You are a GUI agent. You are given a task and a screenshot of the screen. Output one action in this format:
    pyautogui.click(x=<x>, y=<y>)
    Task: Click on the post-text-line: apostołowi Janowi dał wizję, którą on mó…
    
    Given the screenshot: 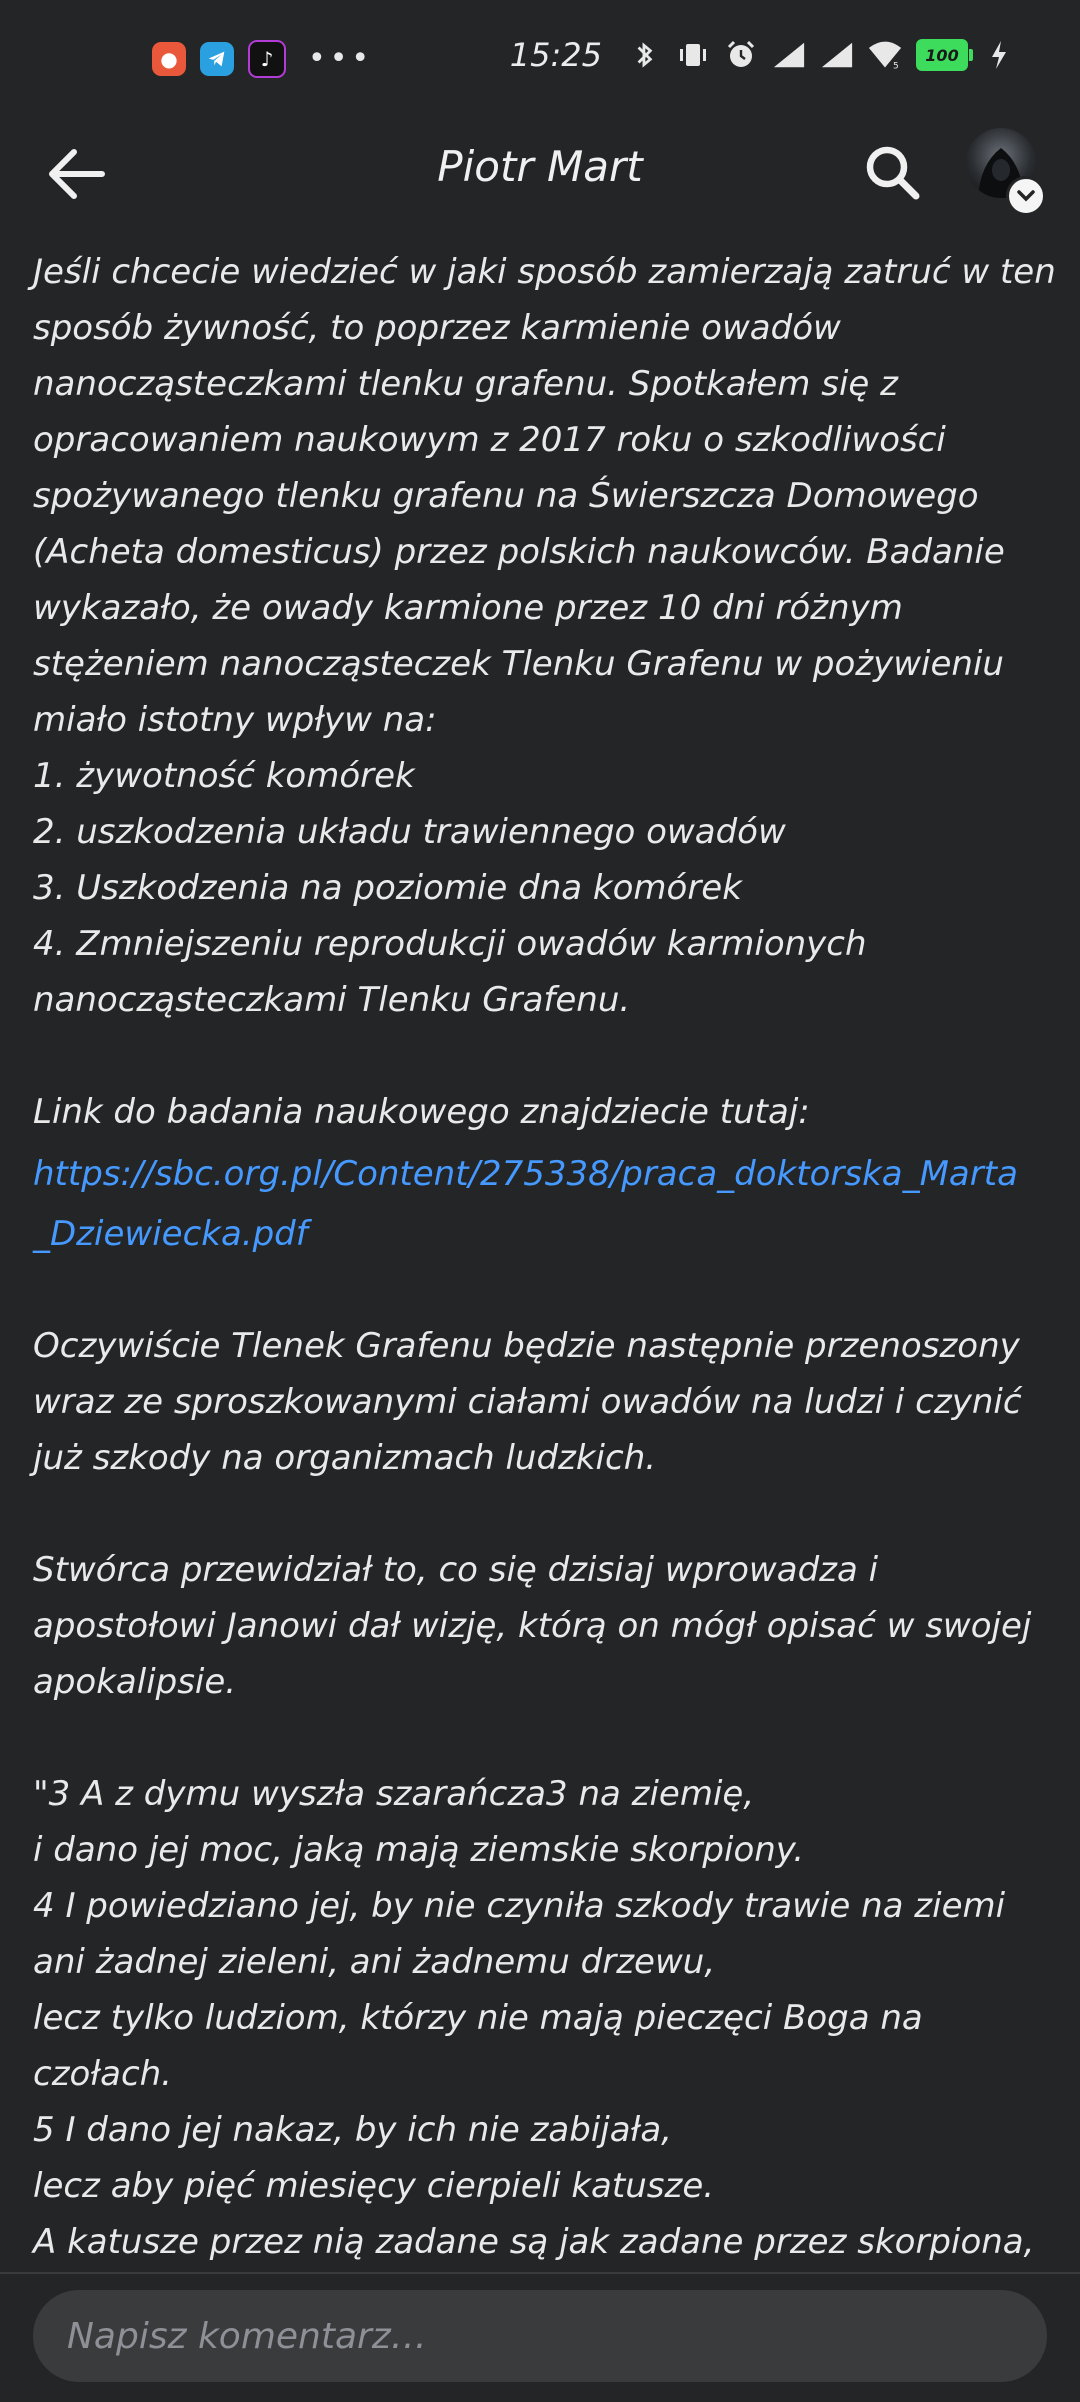 What is the action you would take?
    pyautogui.click(x=532, y=1626)
    